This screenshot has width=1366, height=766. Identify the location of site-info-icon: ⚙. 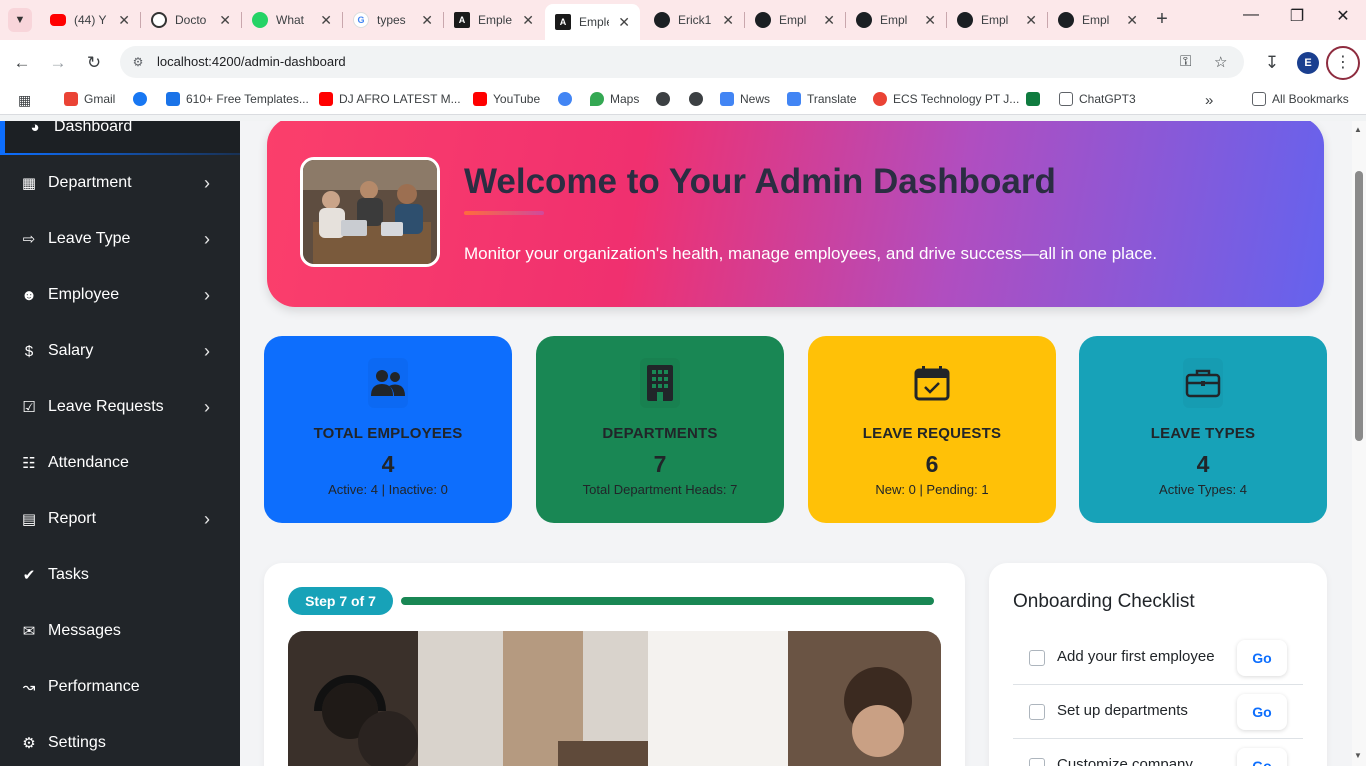
(138, 62).